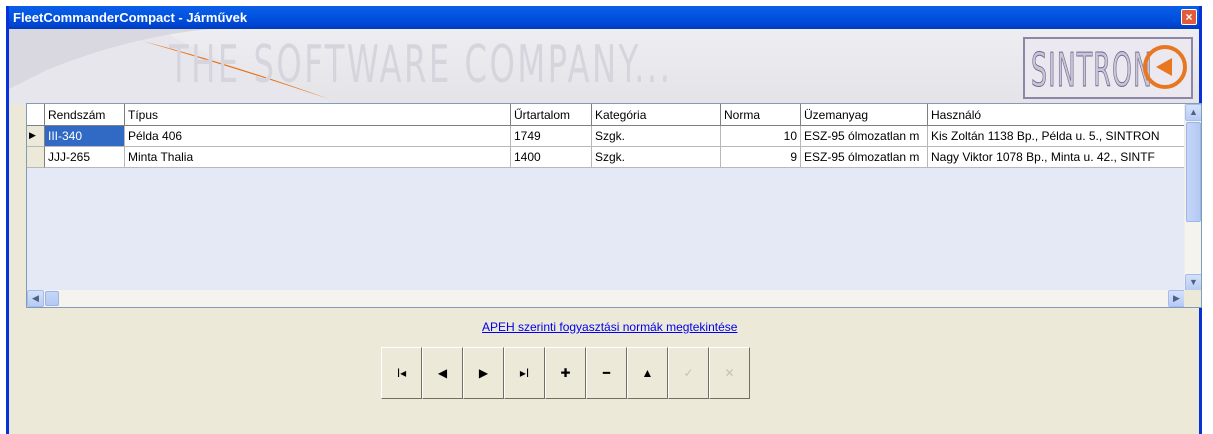  I want to click on window-title: FleetCommanderCompact - Járművek, so click(130, 17).